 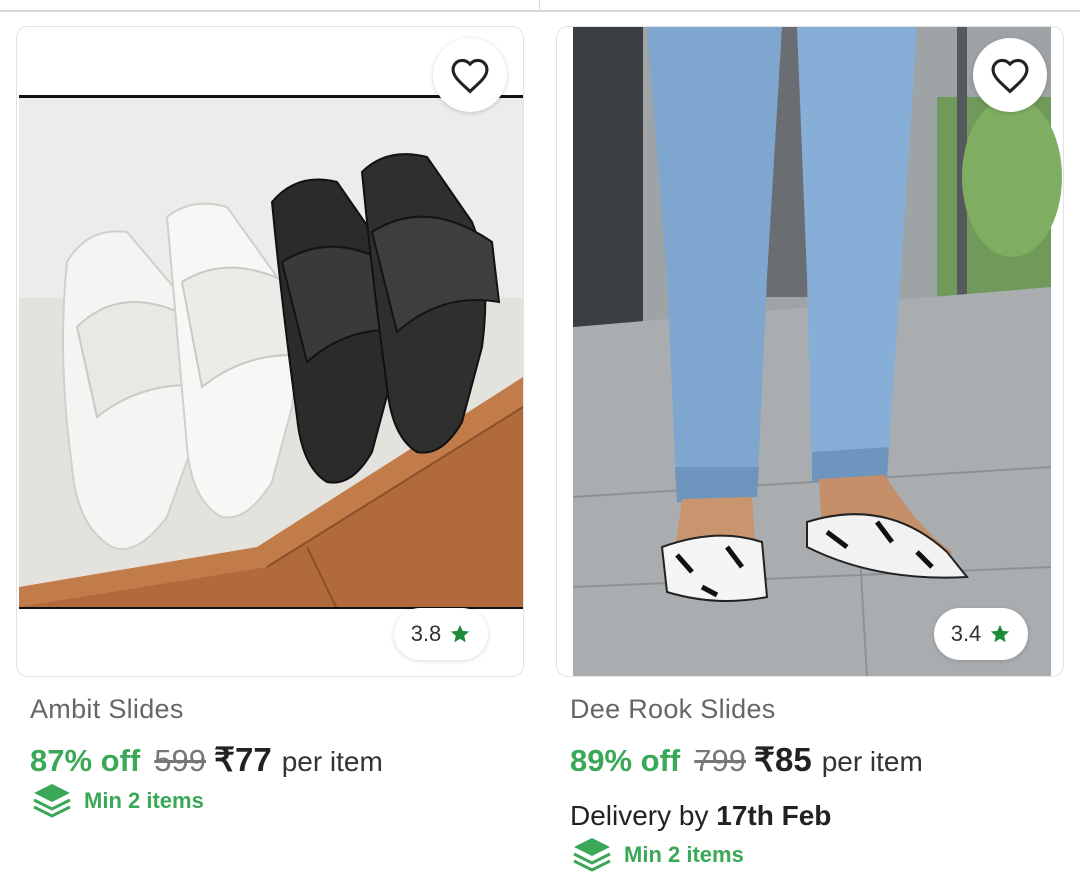 I want to click on column-divider, so click(x=539, y=5).